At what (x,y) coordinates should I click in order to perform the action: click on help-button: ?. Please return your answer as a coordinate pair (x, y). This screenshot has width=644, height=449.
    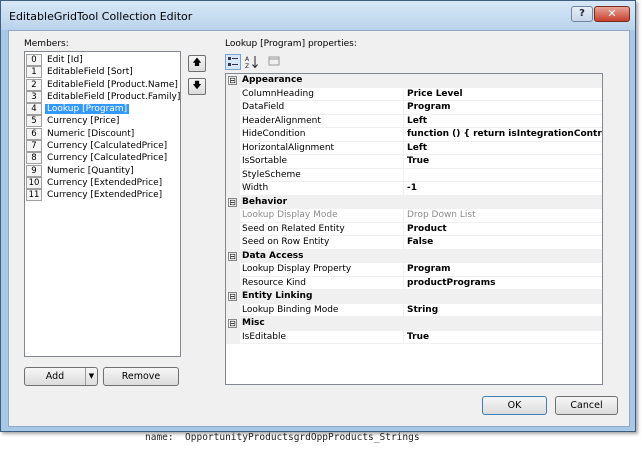
    Looking at the image, I should click on (582, 14).